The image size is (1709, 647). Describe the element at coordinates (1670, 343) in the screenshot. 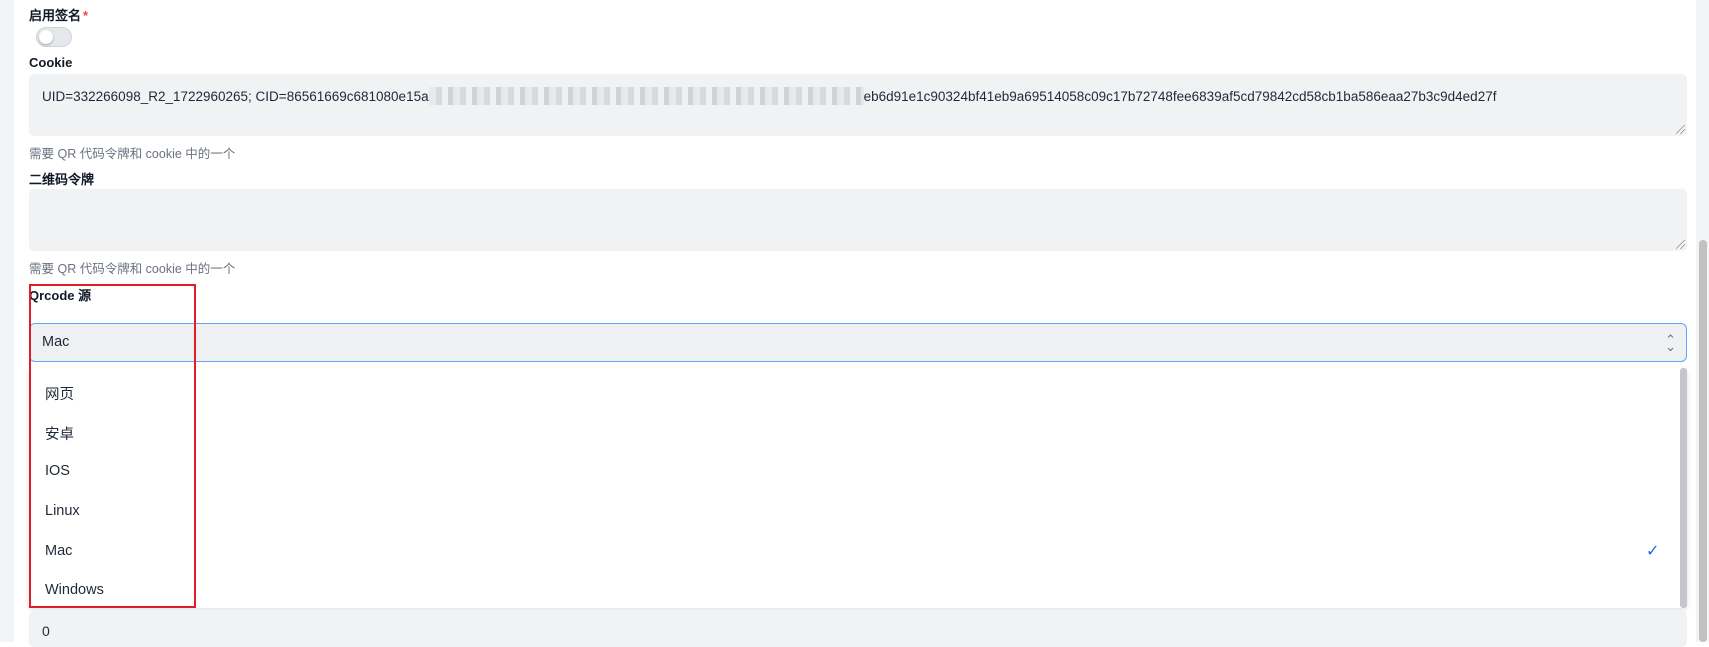

I see `chevron-up-down-icon: ⌃ ⌄` at that location.